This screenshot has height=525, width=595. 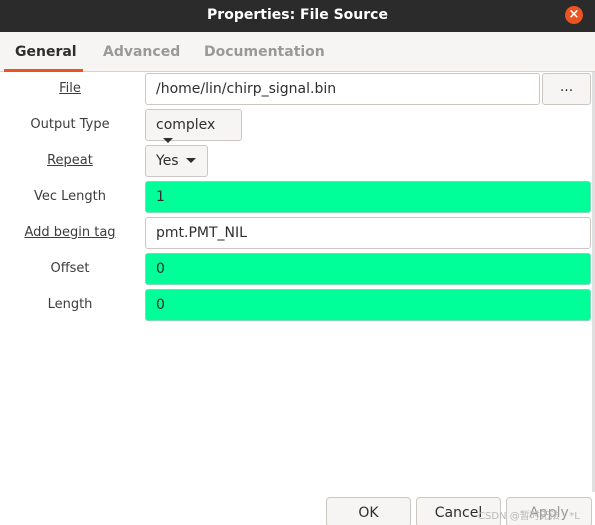 I want to click on output-type-dropdown: complex, so click(x=193, y=126).